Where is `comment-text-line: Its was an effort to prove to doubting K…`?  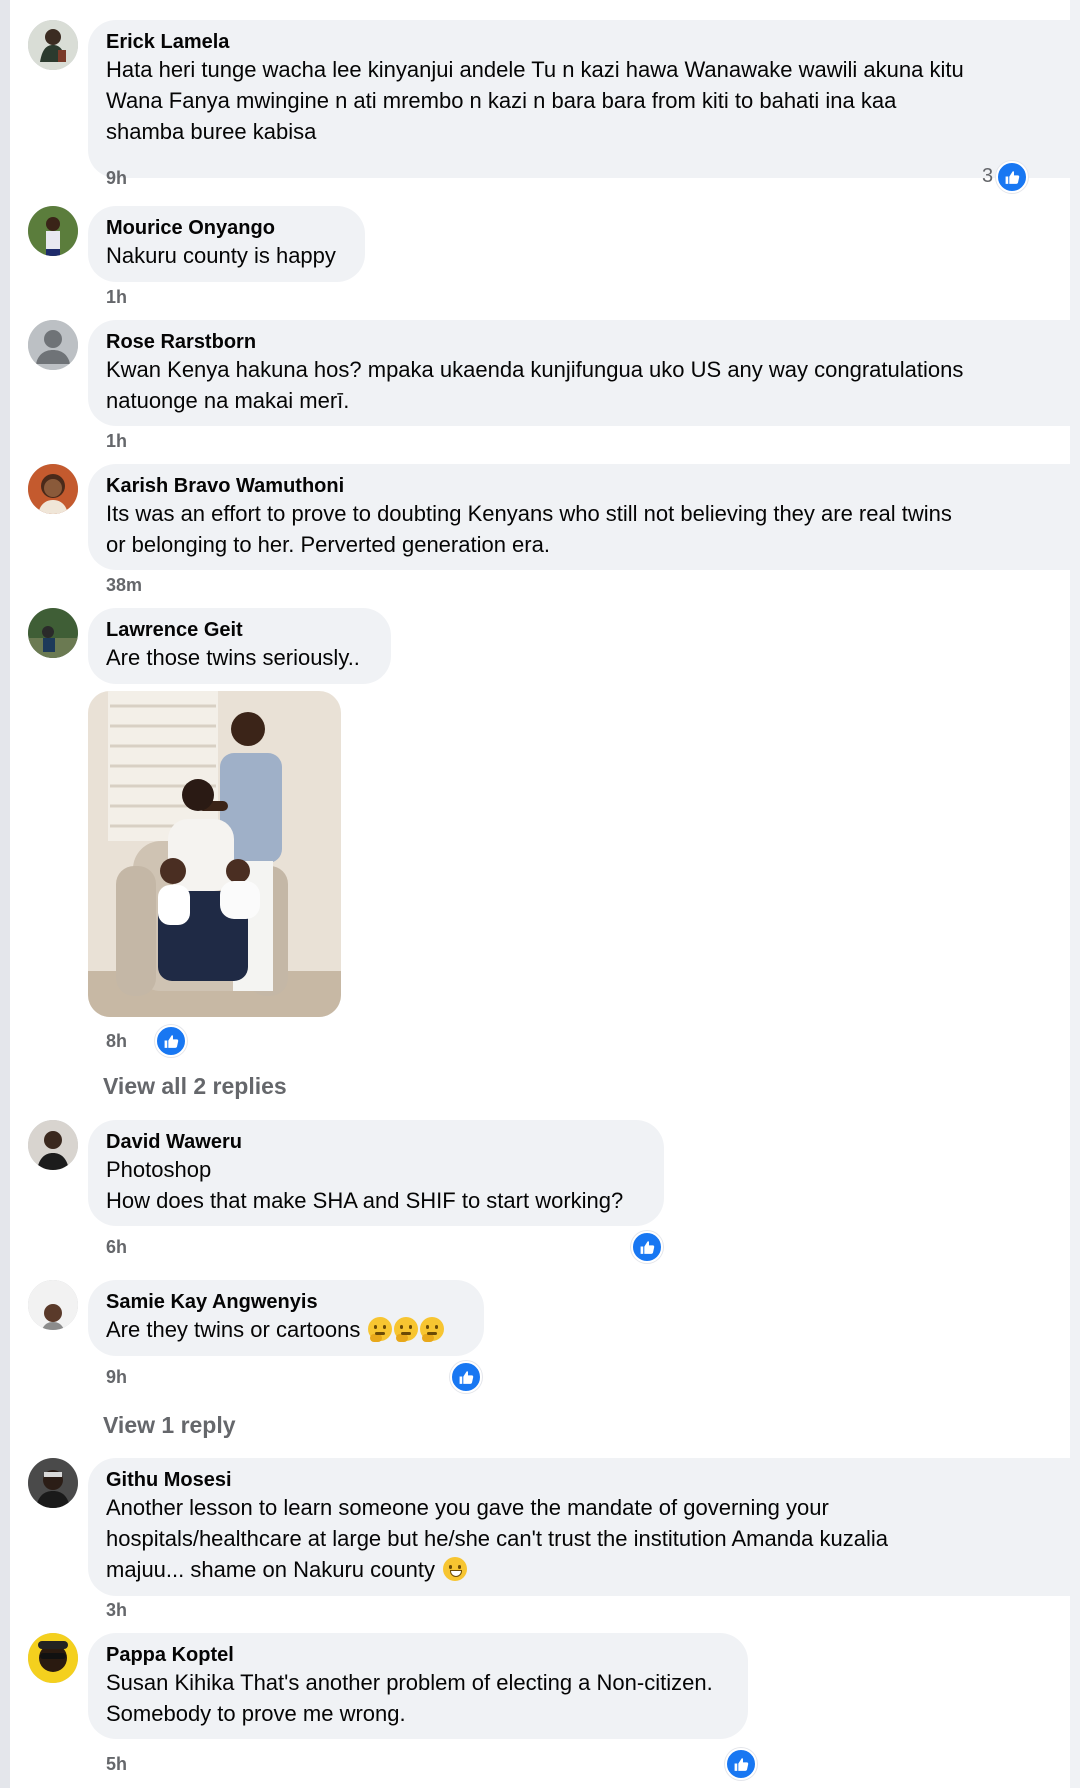
comment-text-line: Its was an effort to prove to doubting K… is located at coordinates (529, 513).